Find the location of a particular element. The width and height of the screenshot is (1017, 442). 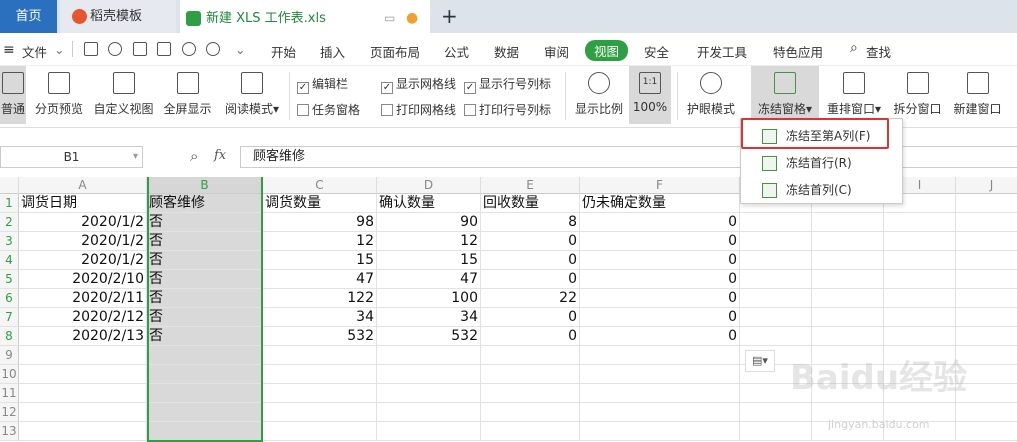

zoom-100-button: 1:1 100% is located at coordinates (650, 95).